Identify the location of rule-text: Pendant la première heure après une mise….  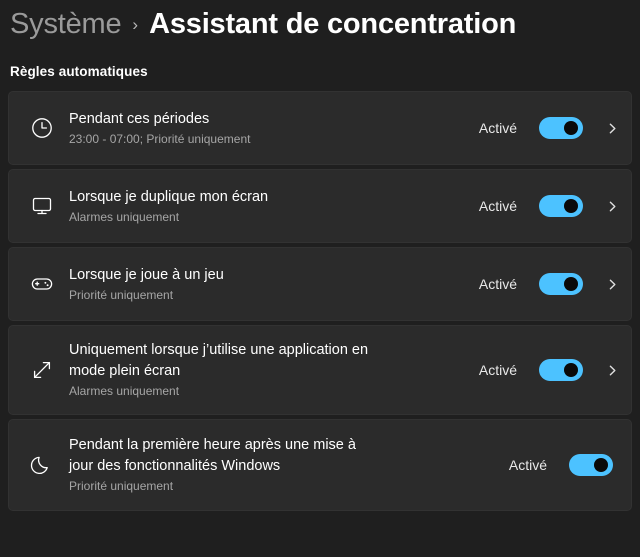
(289, 465).